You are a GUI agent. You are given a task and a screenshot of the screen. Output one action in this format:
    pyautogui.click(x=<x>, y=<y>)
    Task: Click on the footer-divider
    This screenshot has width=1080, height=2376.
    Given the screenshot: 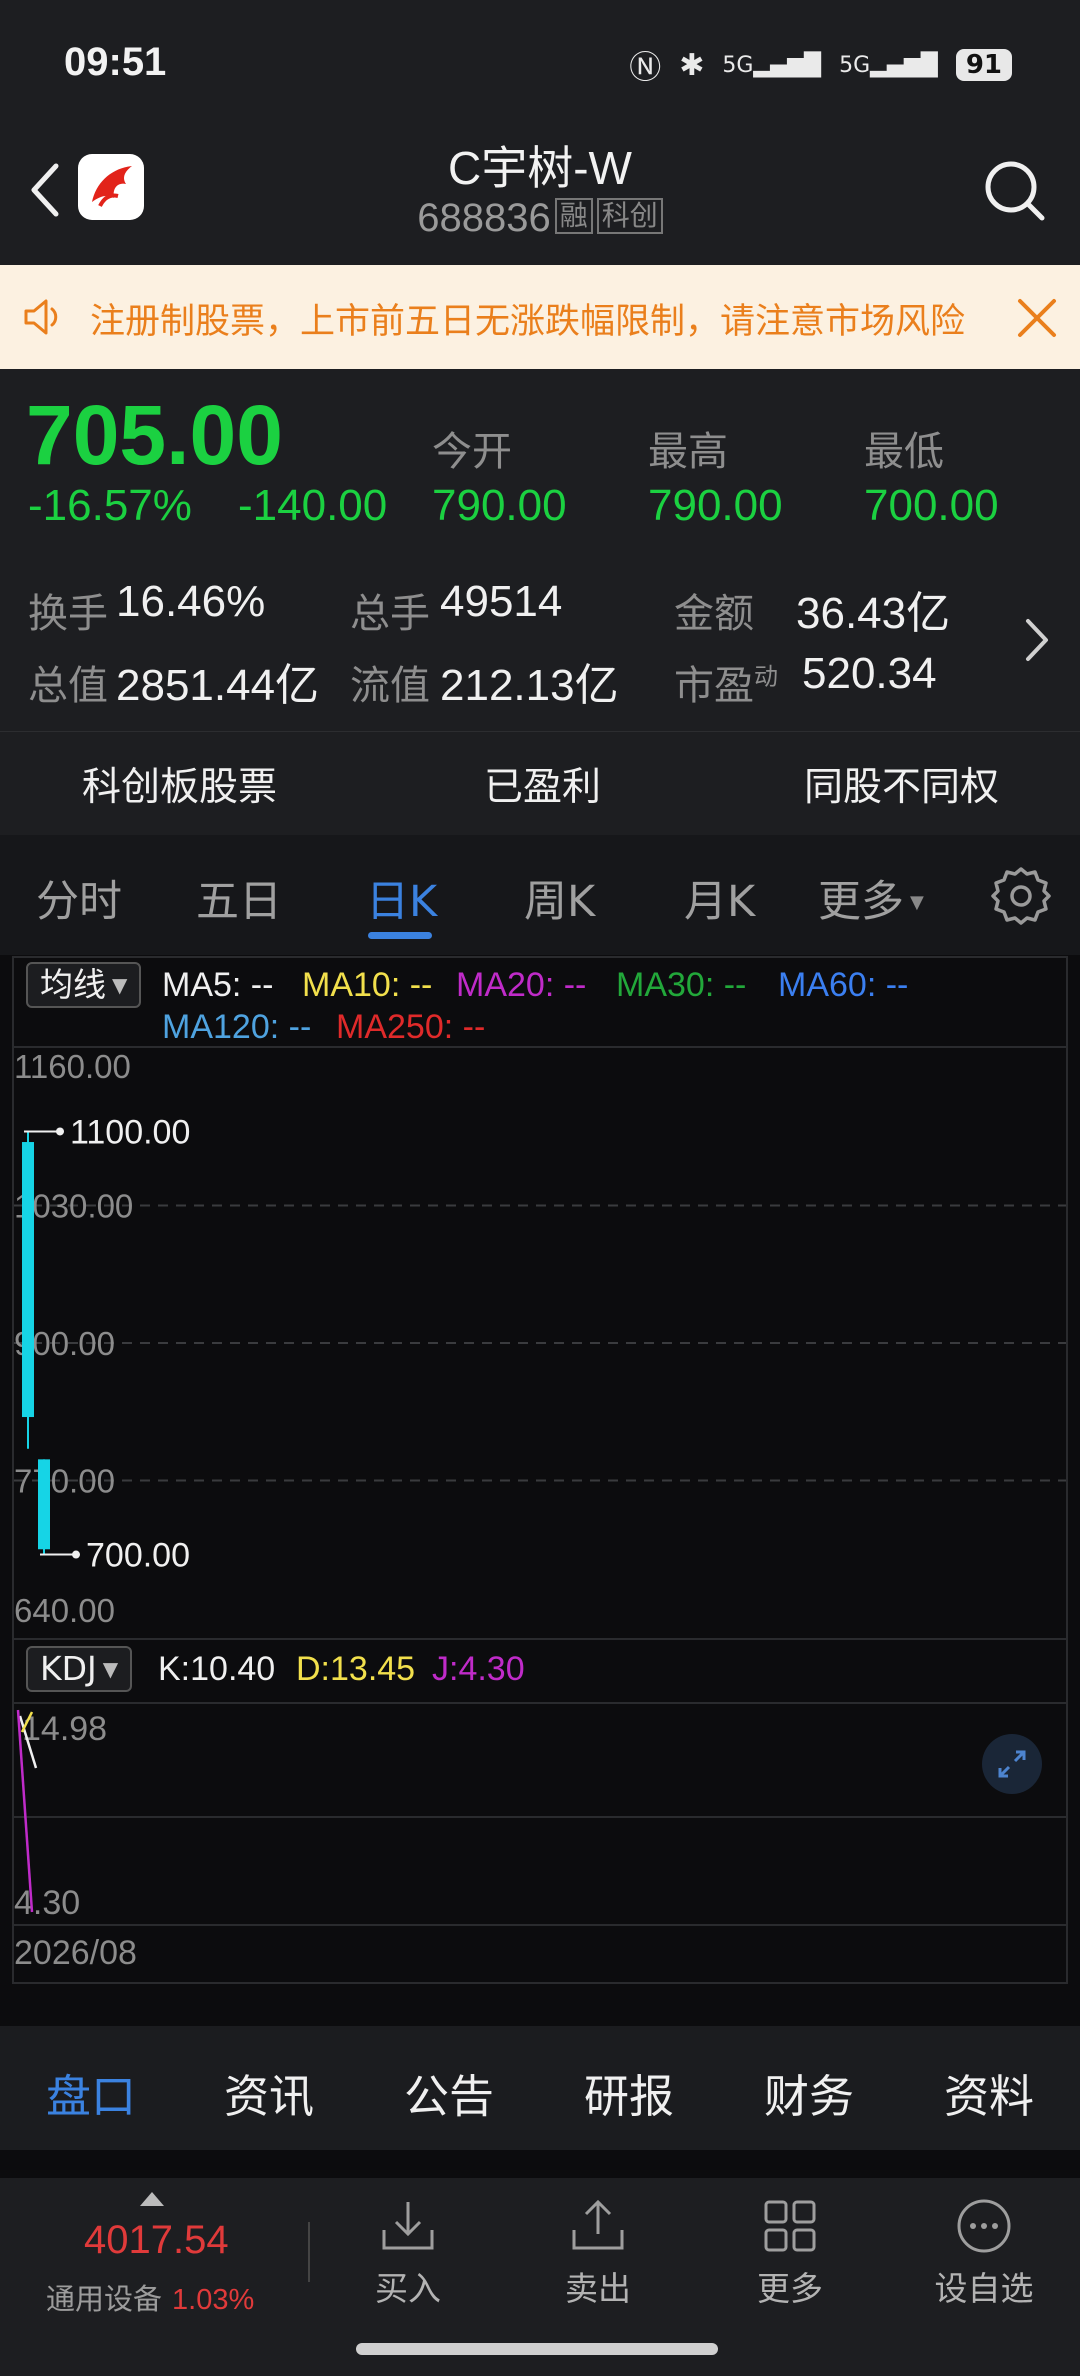 What is the action you would take?
    pyautogui.click(x=309, y=2252)
    